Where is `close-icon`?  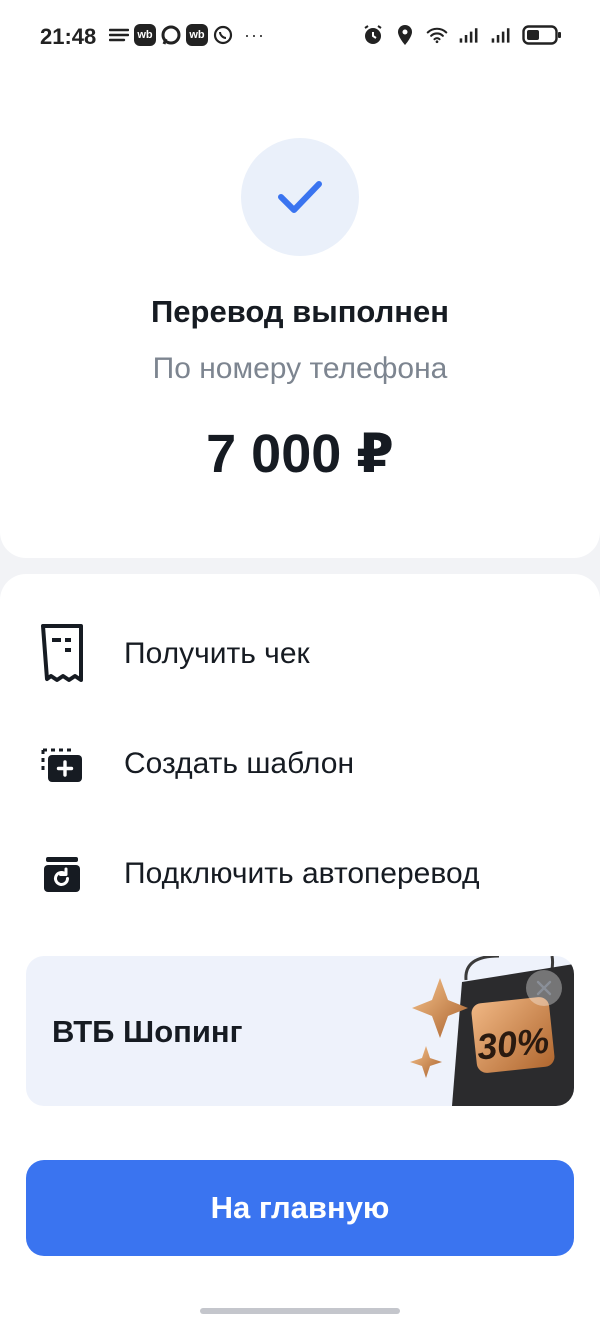
close-icon is located at coordinates (544, 988).